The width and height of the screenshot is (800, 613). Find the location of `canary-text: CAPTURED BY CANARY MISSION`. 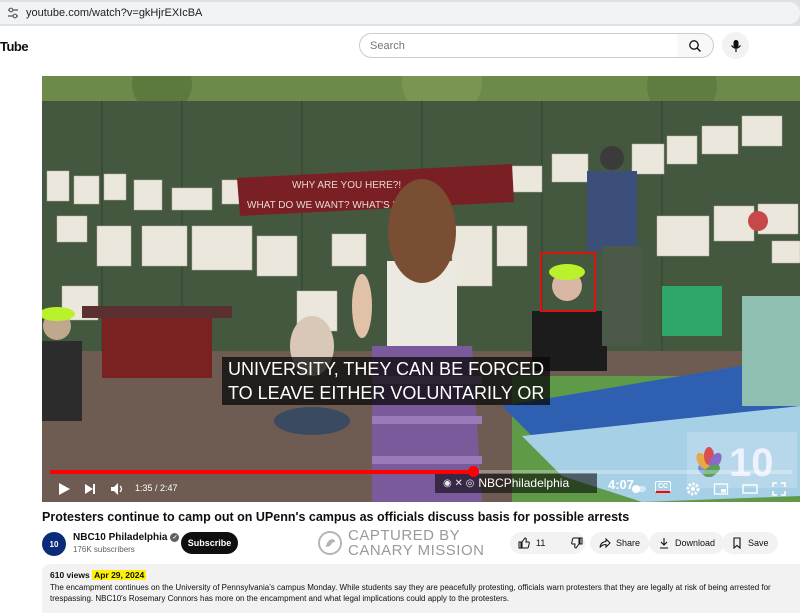

canary-text: CAPTURED BY CANARY MISSION is located at coordinates (416, 543).